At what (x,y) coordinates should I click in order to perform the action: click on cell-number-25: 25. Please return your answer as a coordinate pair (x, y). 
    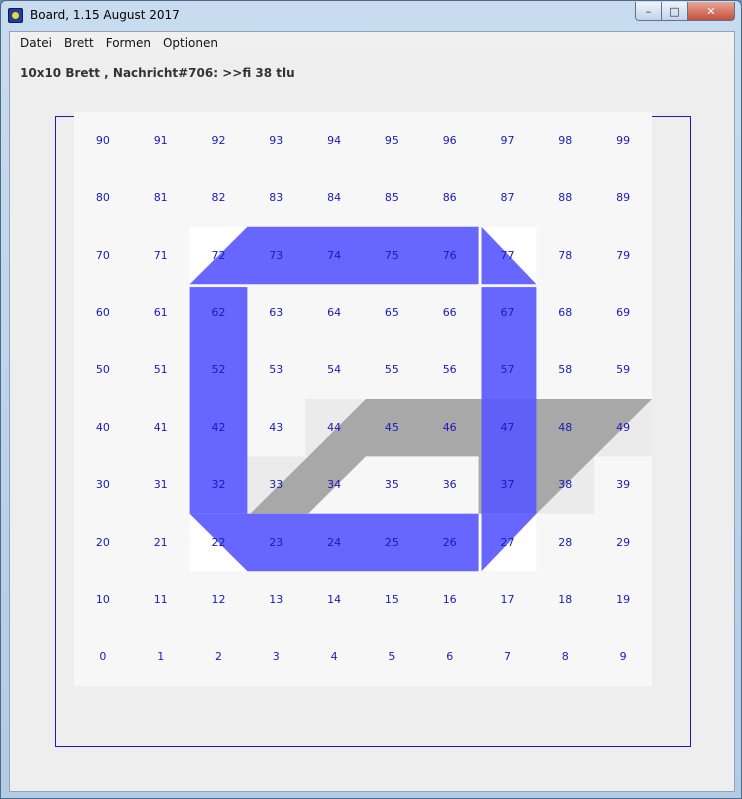
    Looking at the image, I should click on (391, 542).